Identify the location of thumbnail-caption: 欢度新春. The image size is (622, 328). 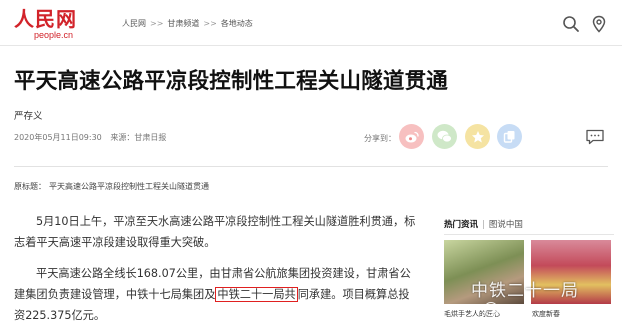
(546, 314).